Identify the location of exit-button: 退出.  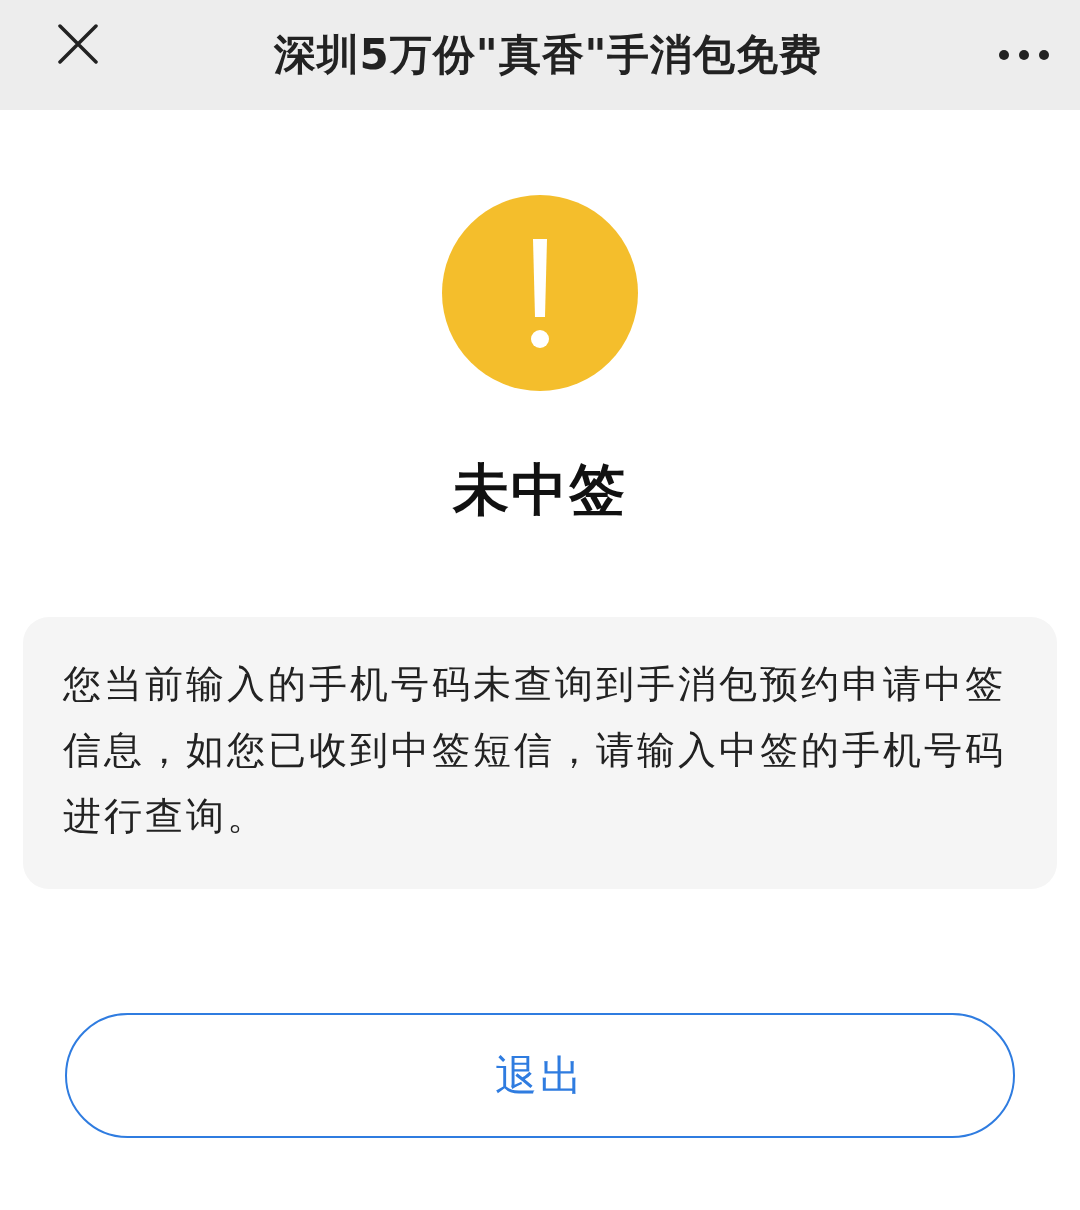
(540, 1075).